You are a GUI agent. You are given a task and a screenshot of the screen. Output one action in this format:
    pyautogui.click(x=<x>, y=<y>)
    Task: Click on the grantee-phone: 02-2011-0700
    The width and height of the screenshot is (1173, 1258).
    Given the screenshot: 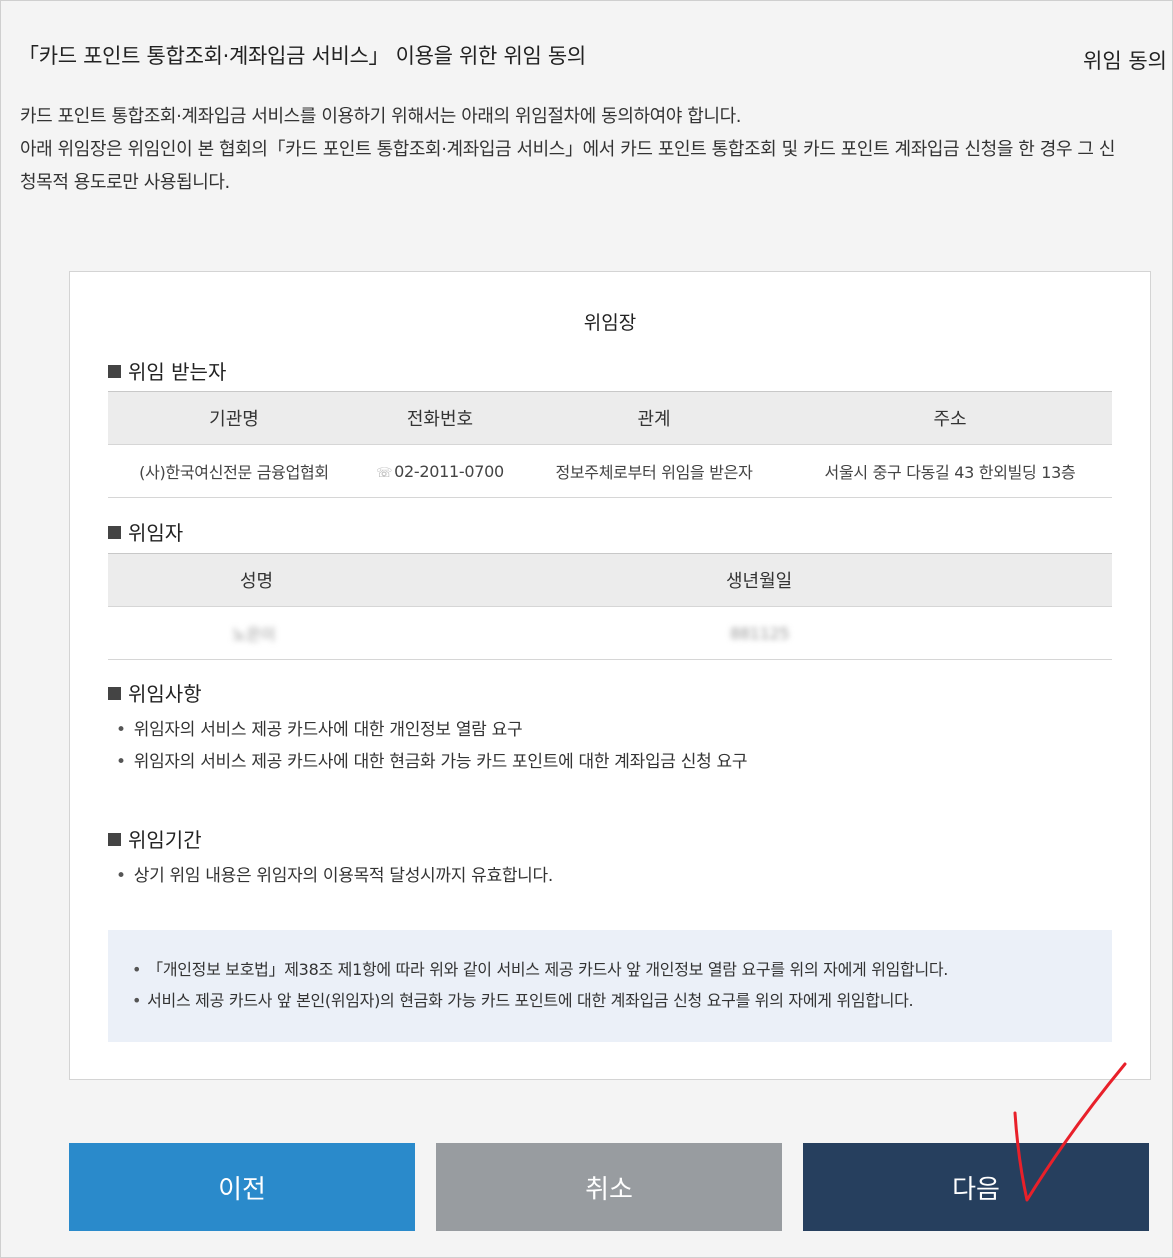 What is the action you would take?
    pyautogui.click(x=449, y=471)
    